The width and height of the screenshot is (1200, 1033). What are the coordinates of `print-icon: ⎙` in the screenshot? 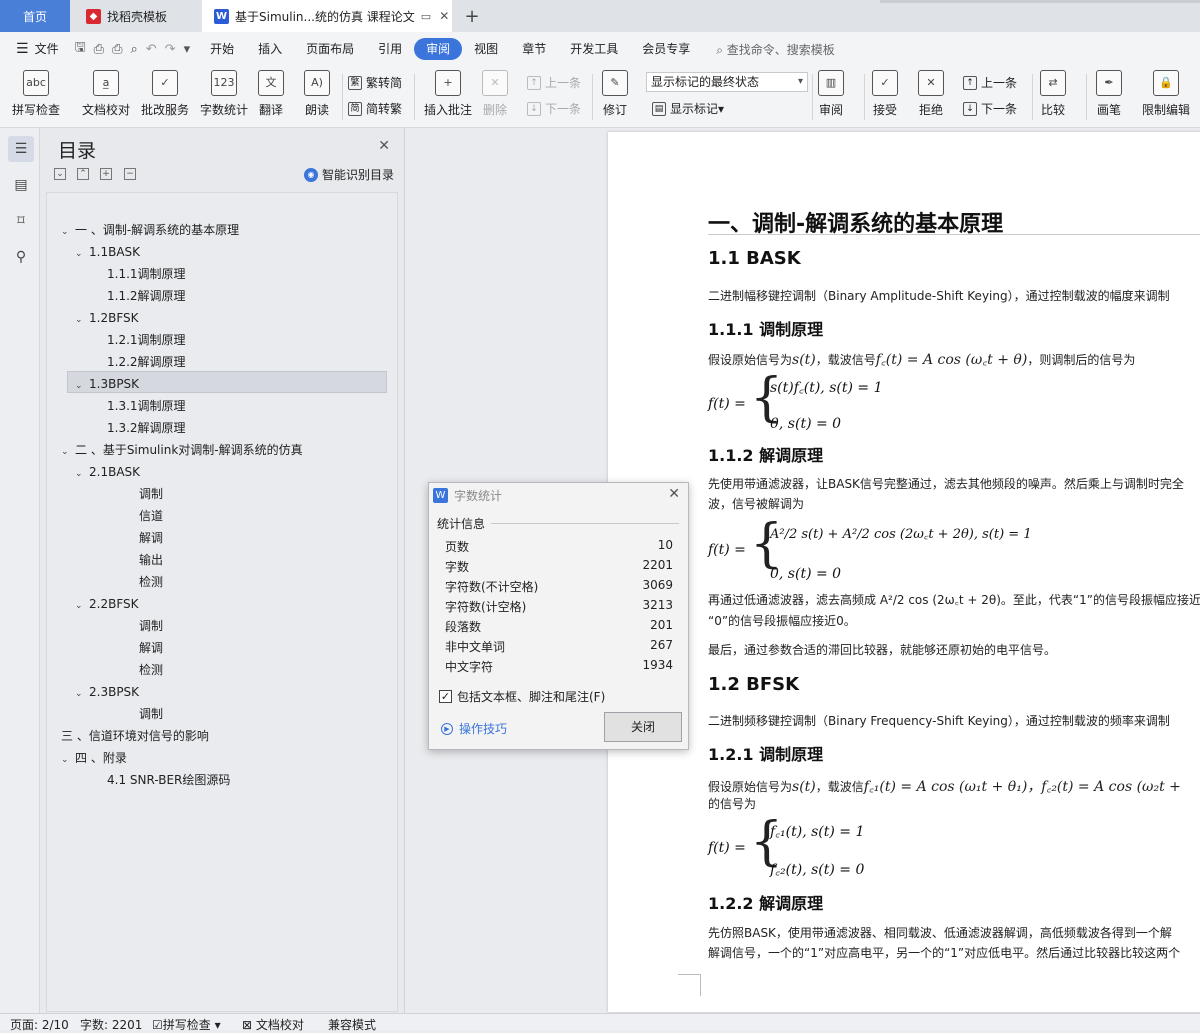 It's located at (117, 49).